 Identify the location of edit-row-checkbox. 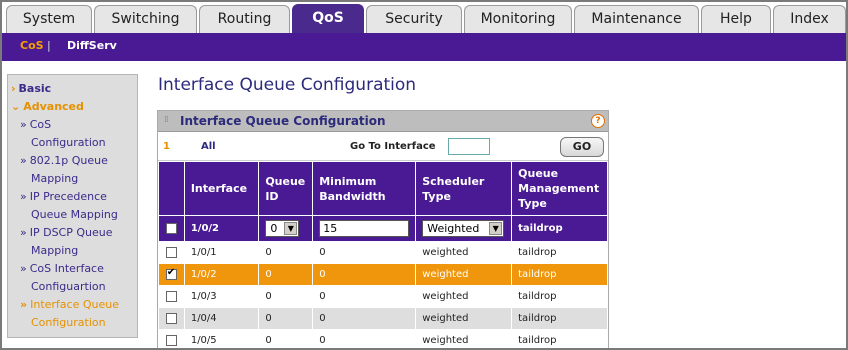
(171, 228).